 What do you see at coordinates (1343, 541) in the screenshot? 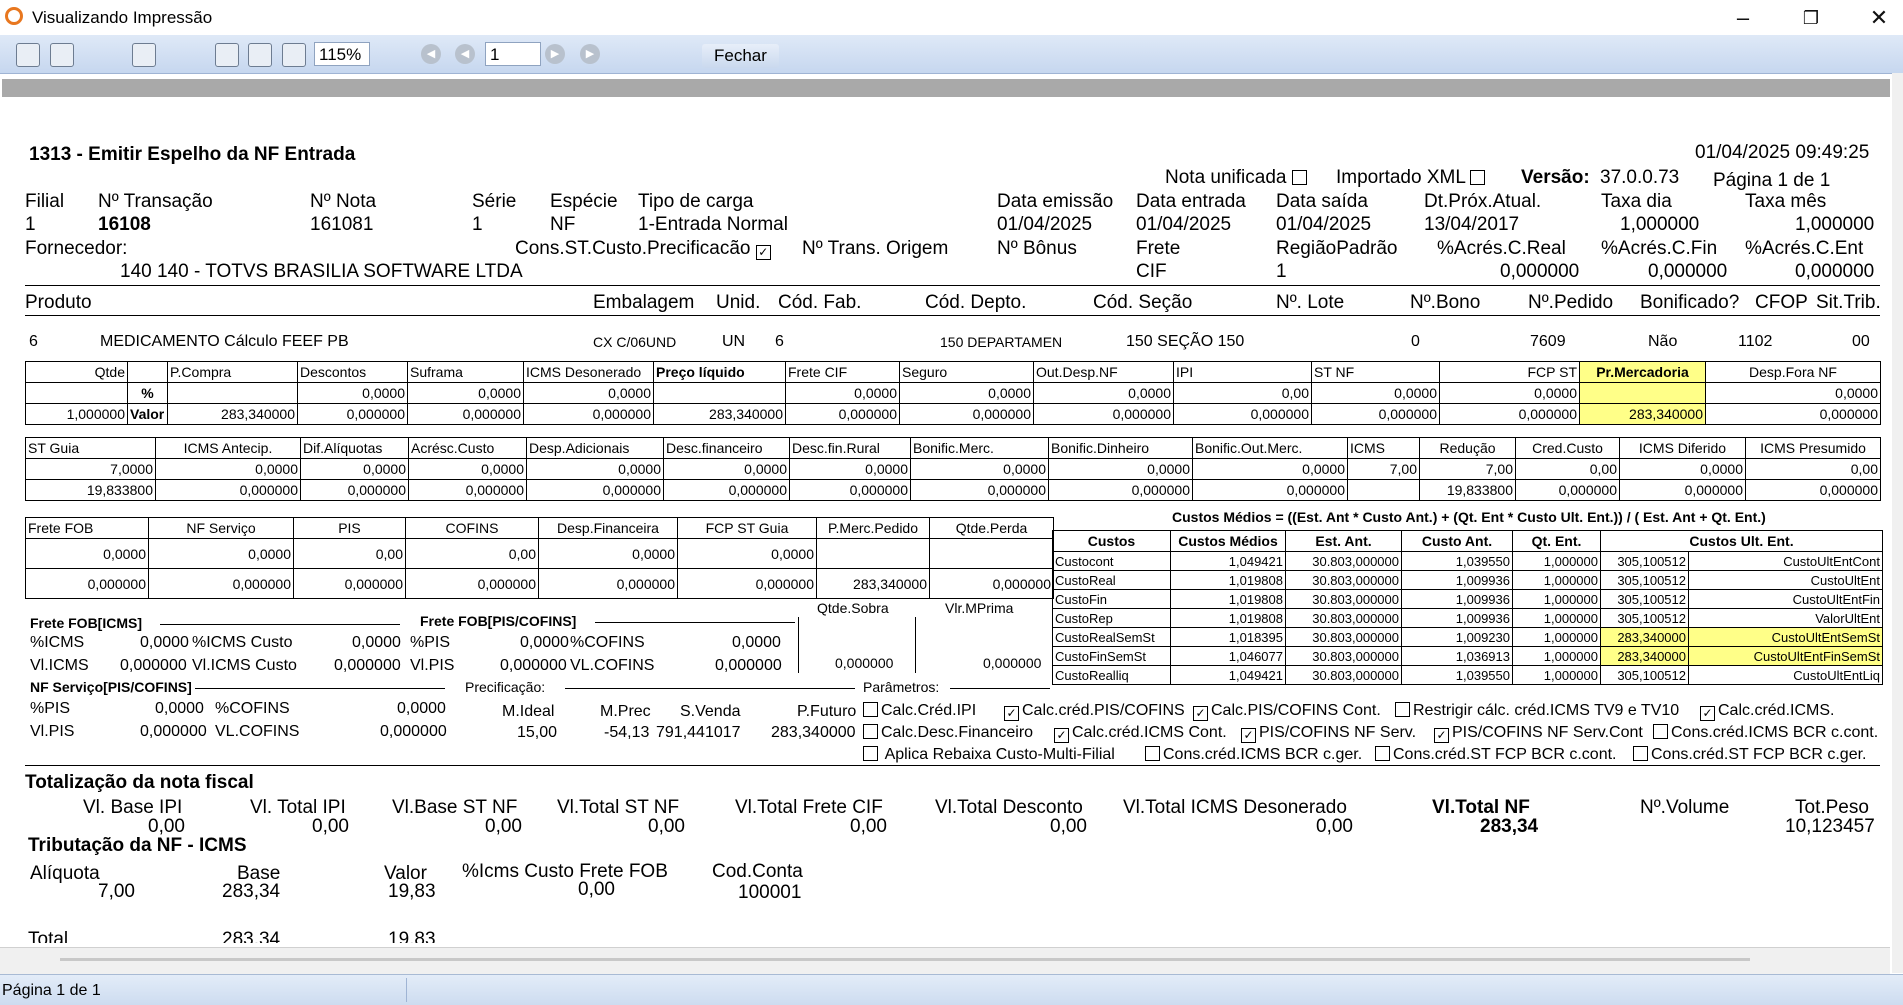
I see `table-header: Est. Ant.` at bounding box center [1343, 541].